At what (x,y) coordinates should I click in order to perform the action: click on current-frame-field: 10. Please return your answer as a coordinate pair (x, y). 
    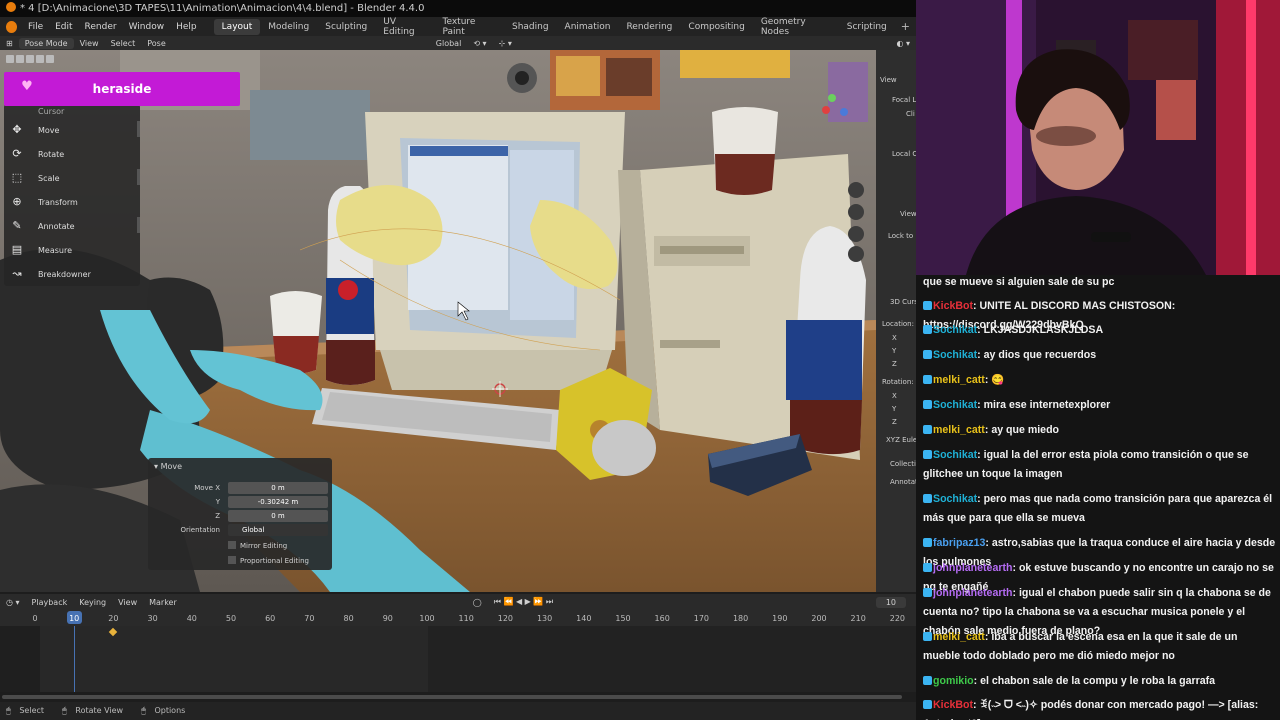
    Looking at the image, I should click on (890, 602).